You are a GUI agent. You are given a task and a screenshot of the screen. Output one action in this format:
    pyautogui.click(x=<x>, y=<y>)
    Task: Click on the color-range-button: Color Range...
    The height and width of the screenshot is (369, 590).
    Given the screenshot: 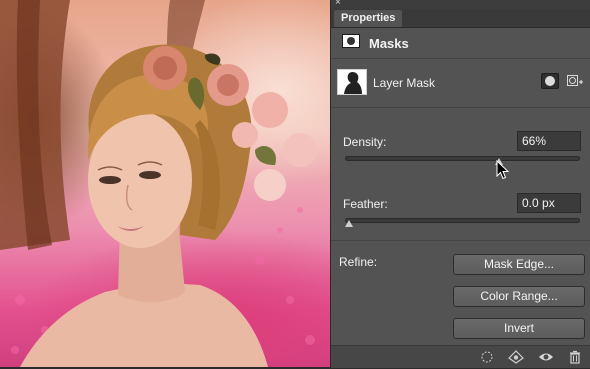 What is the action you would take?
    pyautogui.click(x=519, y=296)
    